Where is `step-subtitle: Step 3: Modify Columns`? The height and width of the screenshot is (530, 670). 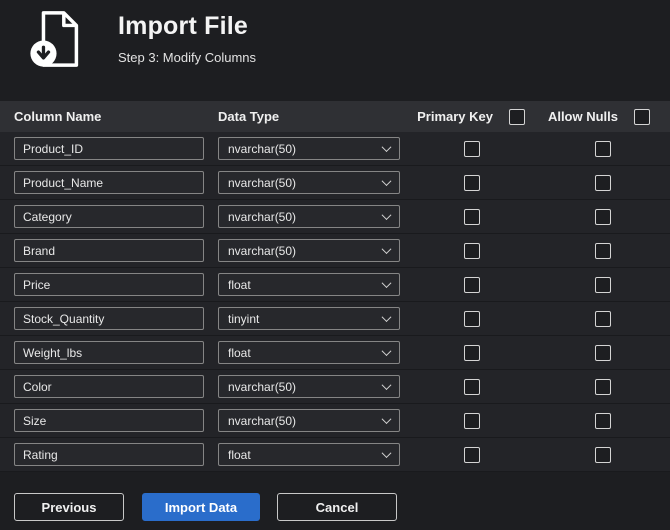 step-subtitle: Step 3: Modify Columns is located at coordinates (187, 57).